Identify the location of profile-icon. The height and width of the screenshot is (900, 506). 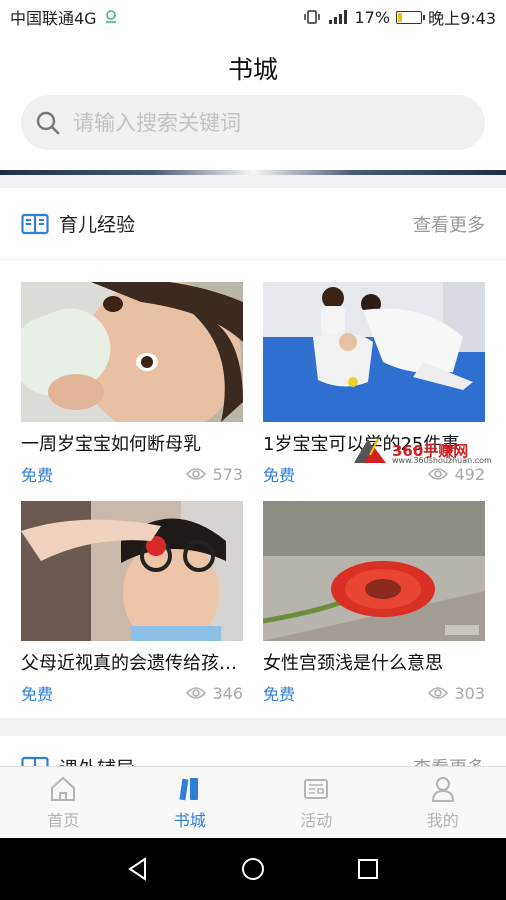
(442, 789).